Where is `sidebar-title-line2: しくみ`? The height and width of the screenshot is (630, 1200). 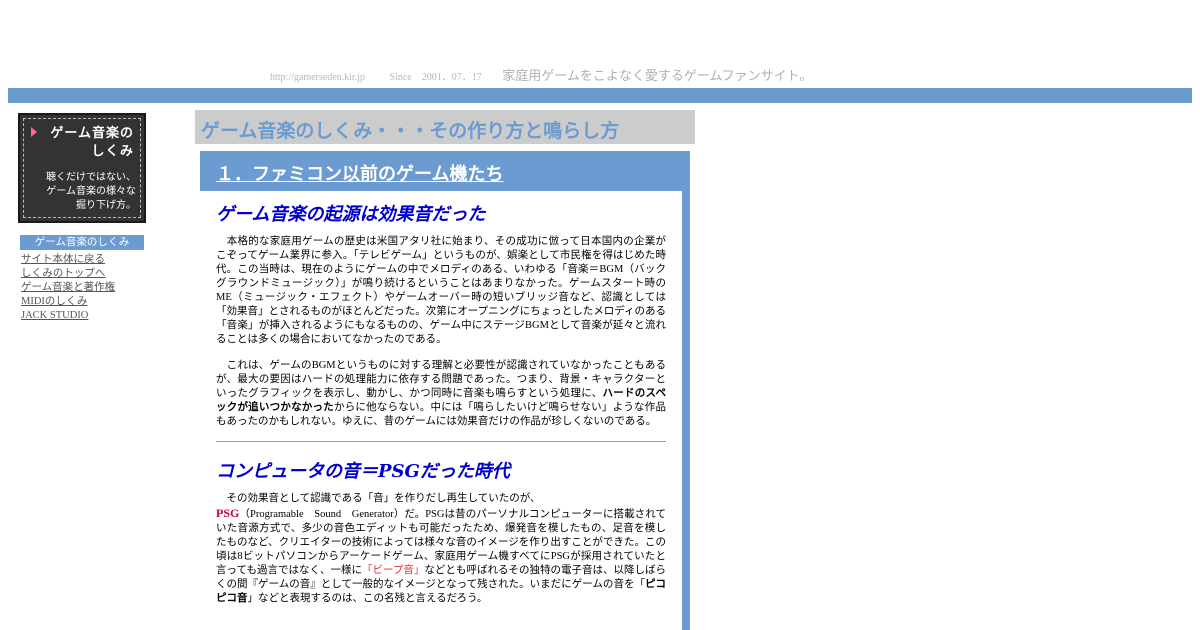
sidebar-title-line2: しくみ is located at coordinates (112, 151).